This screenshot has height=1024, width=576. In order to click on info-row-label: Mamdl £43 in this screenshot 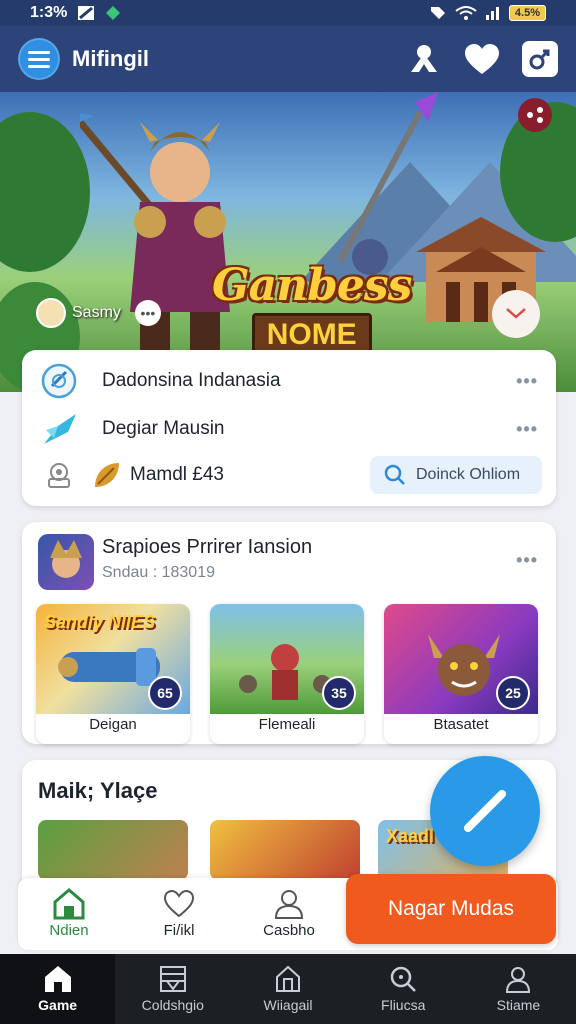, I will do `click(177, 474)`.